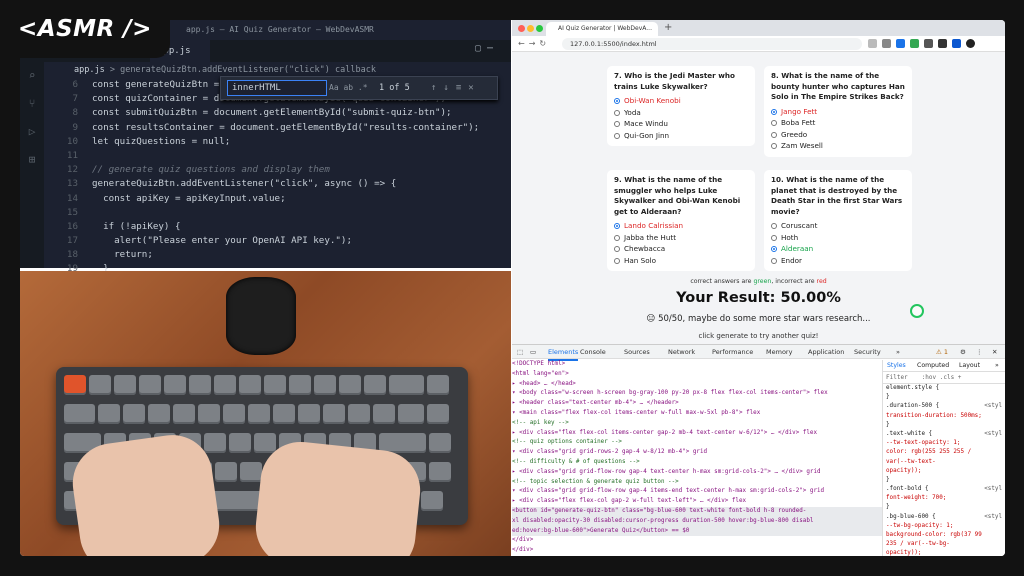 The width and height of the screenshot is (1024, 576). I want to click on answer-option: Greedo, so click(838, 135).